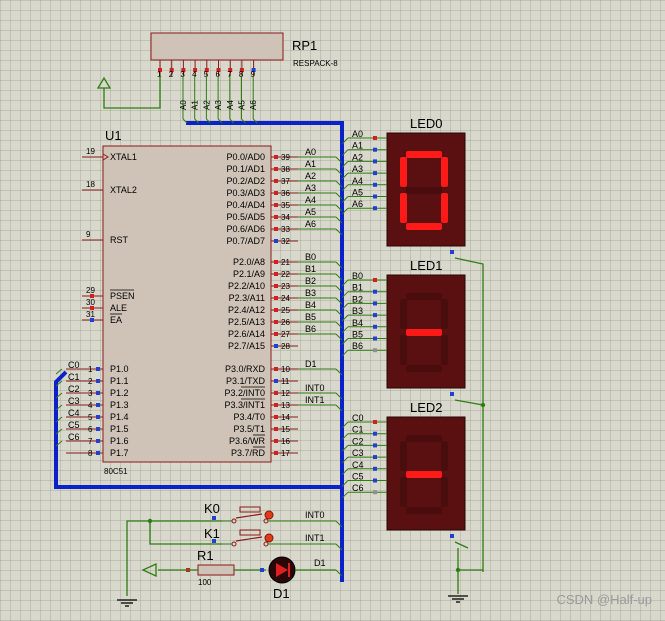  I want to click on u1-pin-name: P1.0, so click(119, 369).